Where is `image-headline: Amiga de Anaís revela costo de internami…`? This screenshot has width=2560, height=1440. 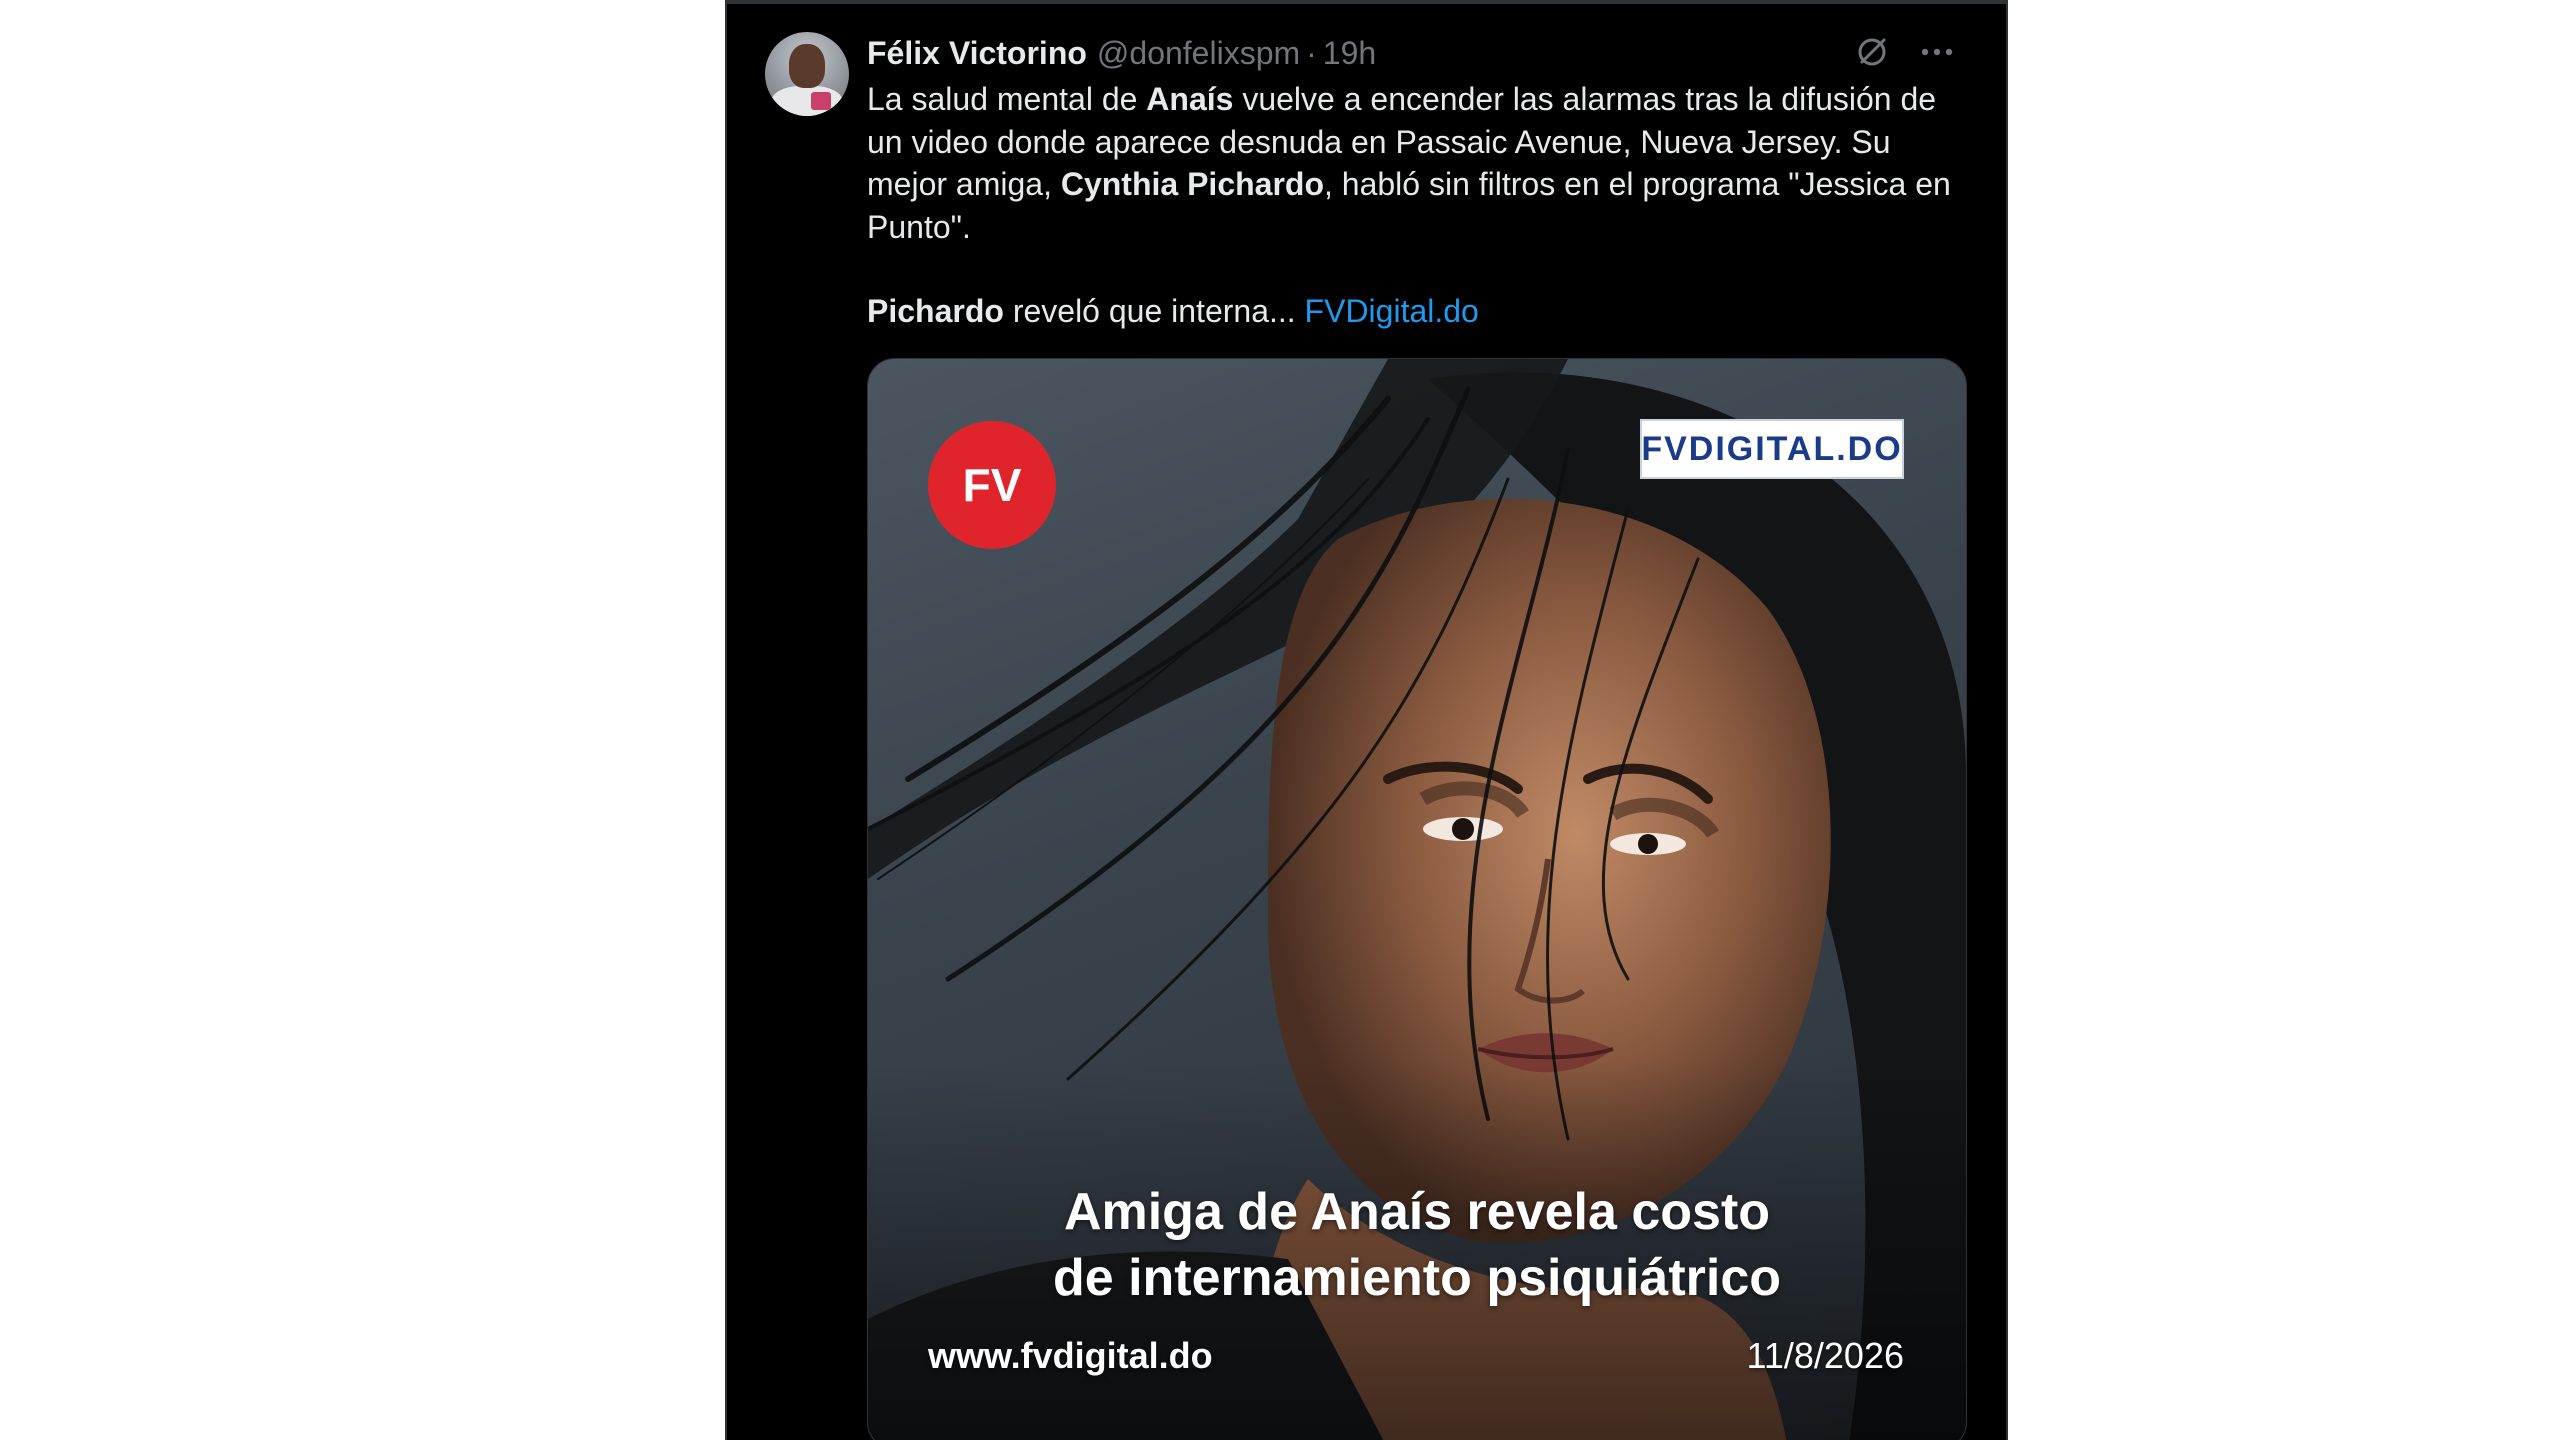 image-headline: Amiga de Anaís revela costo de internami… is located at coordinates (1417, 1245).